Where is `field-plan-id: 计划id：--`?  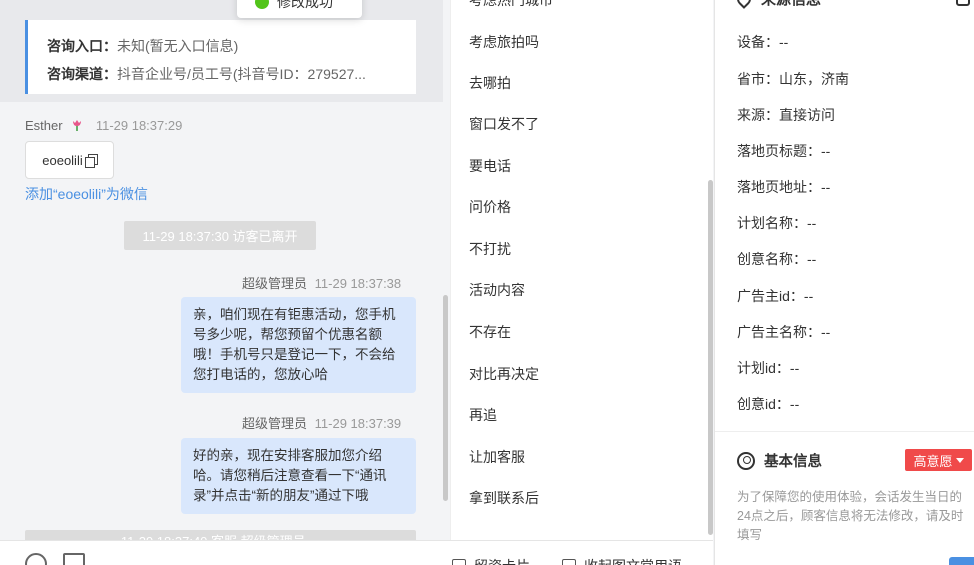 field-plan-id: 计划id：-- is located at coordinates (768, 368).